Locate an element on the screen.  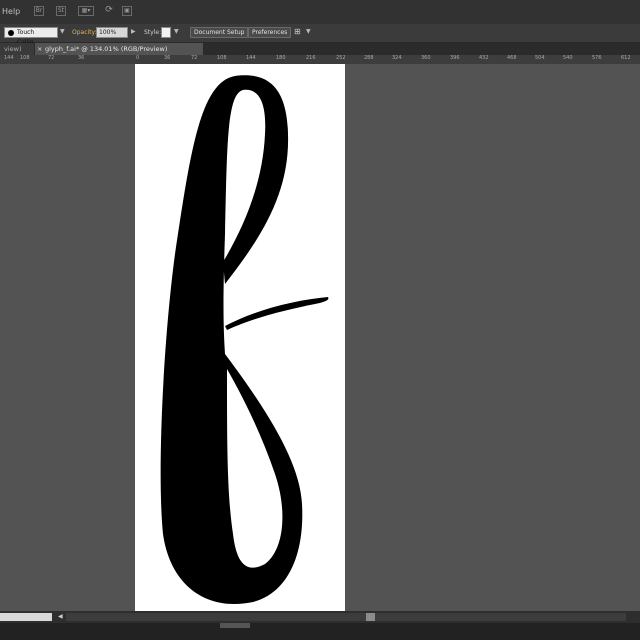
scroll-thumb is located at coordinates (370, 617).